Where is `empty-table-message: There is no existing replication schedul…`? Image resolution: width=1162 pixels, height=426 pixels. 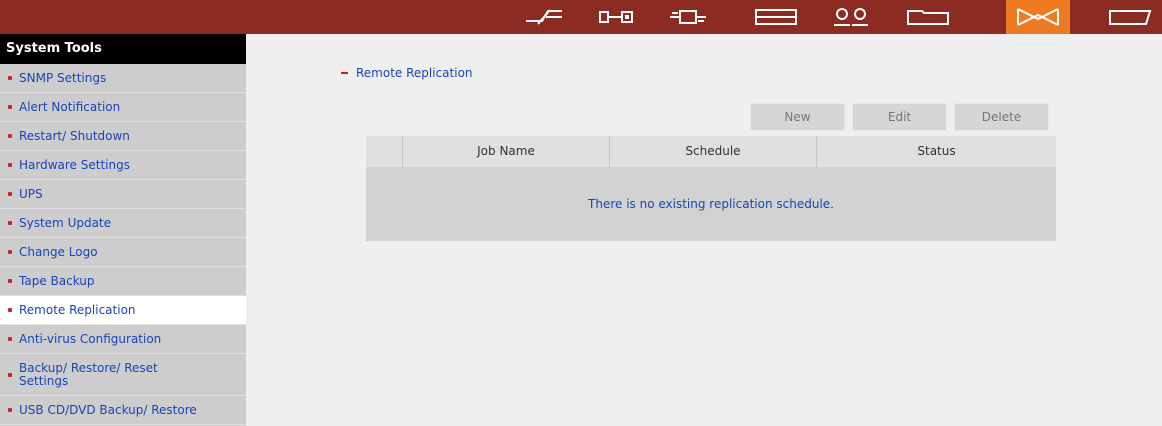 empty-table-message: There is no existing replication schedul… is located at coordinates (711, 204).